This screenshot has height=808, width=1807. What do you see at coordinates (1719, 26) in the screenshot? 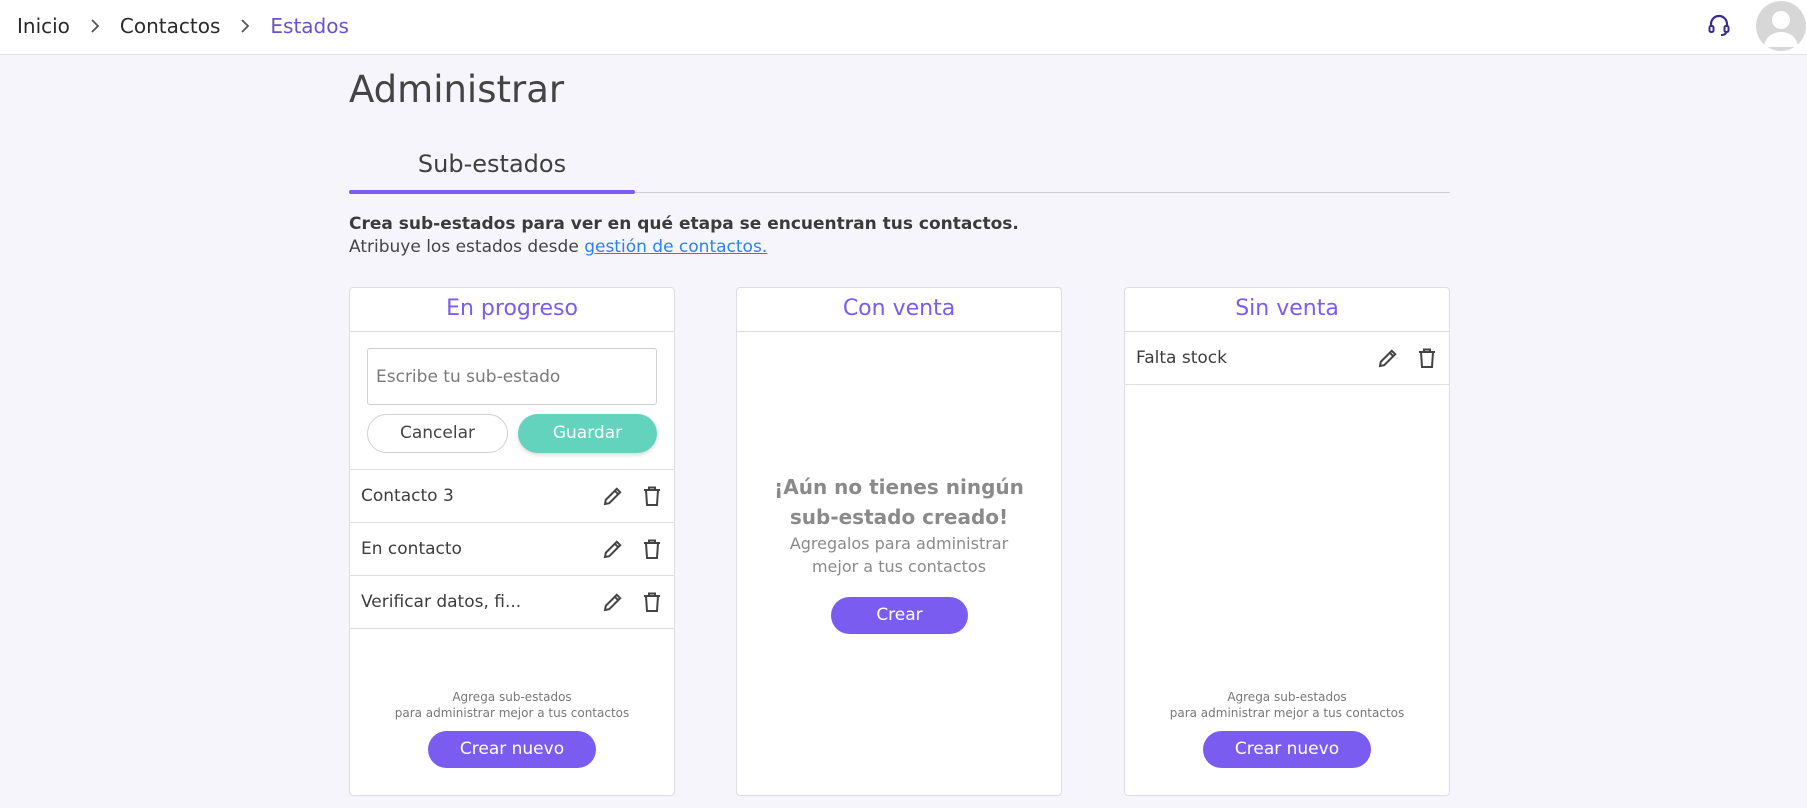
I see `headset-icon` at bounding box center [1719, 26].